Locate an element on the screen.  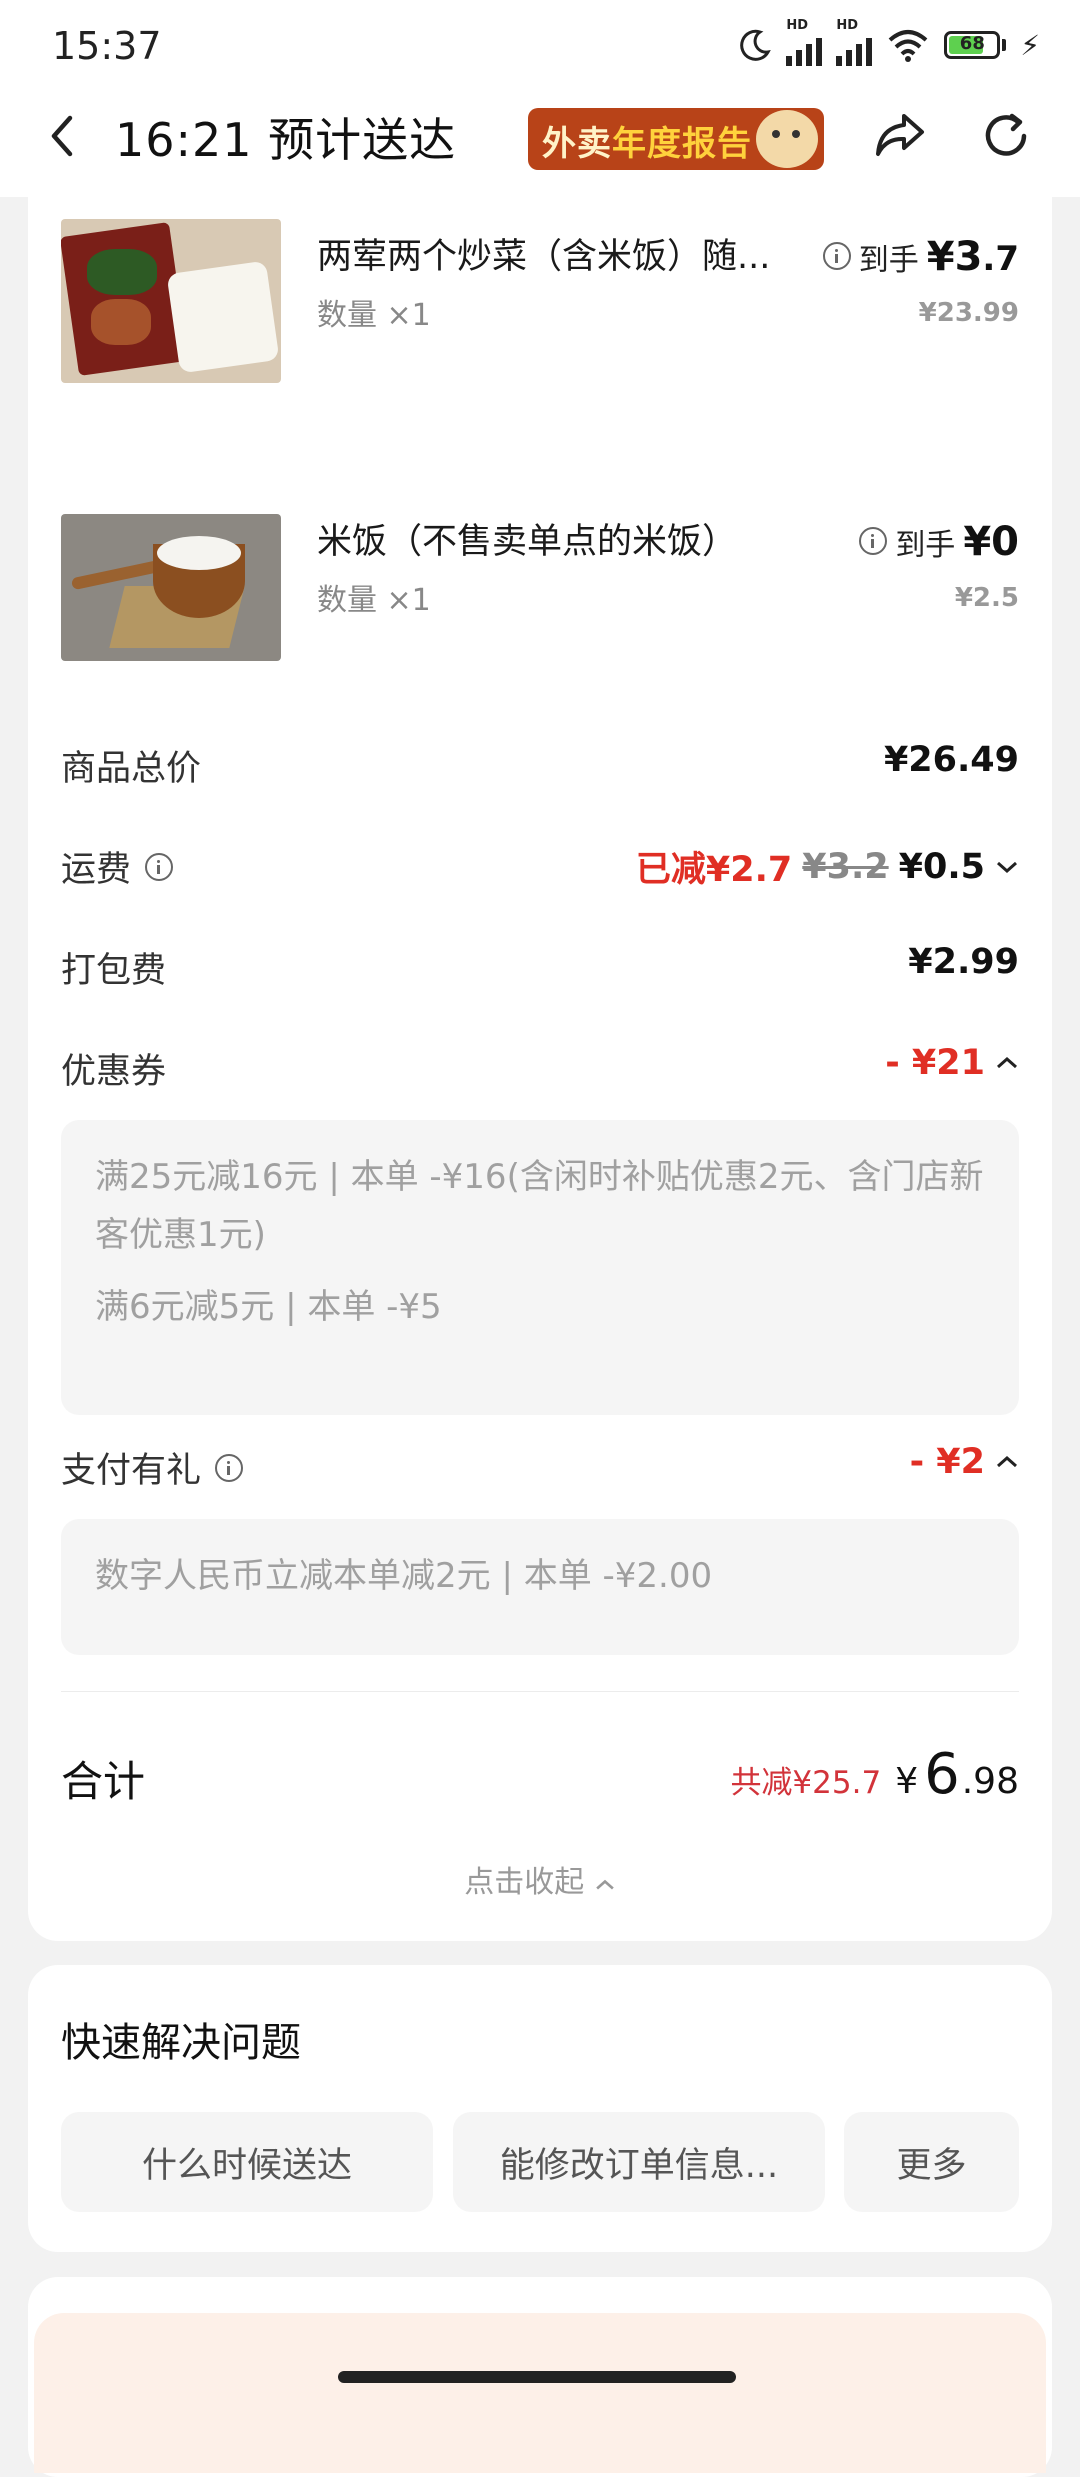
pay-gift-detail: 数字人民币立减本单减2元 | 本单 -¥2.00 is located at coordinates (540, 1587).